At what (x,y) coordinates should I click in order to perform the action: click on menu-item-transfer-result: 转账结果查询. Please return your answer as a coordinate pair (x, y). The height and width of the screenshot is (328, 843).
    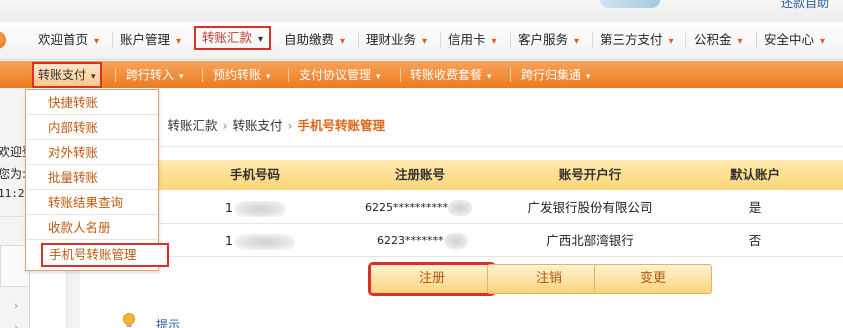
    Looking at the image, I should click on (92, 202).